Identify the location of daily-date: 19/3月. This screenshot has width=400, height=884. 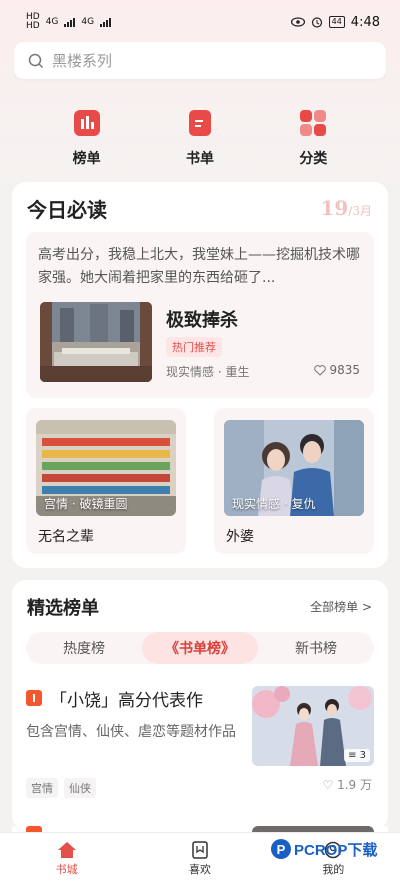
(346, 208).